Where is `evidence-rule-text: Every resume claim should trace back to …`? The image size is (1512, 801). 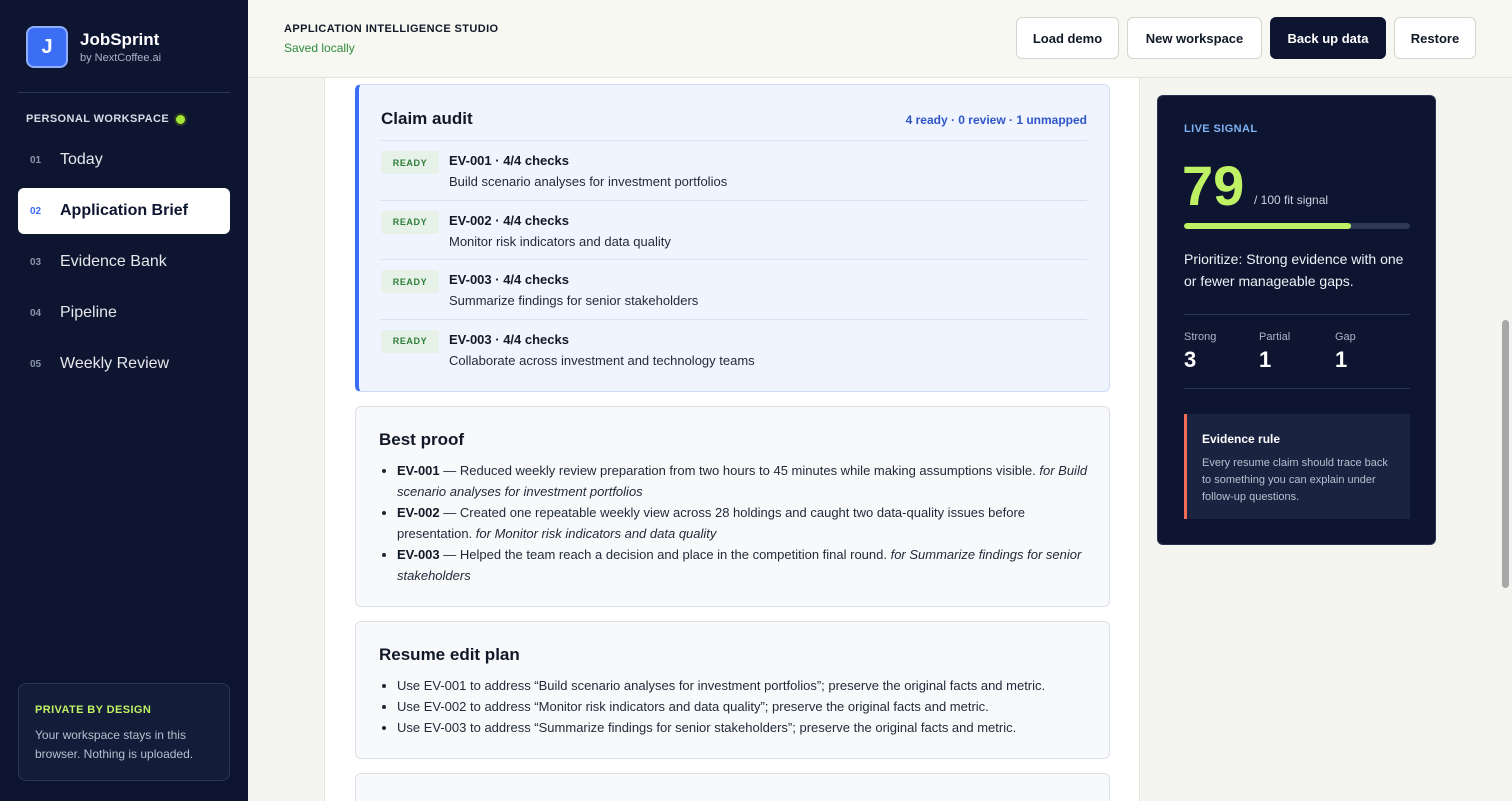
evidence-rule-text: Every resume claim should trace back to … is located at coordinates (1295, 480).